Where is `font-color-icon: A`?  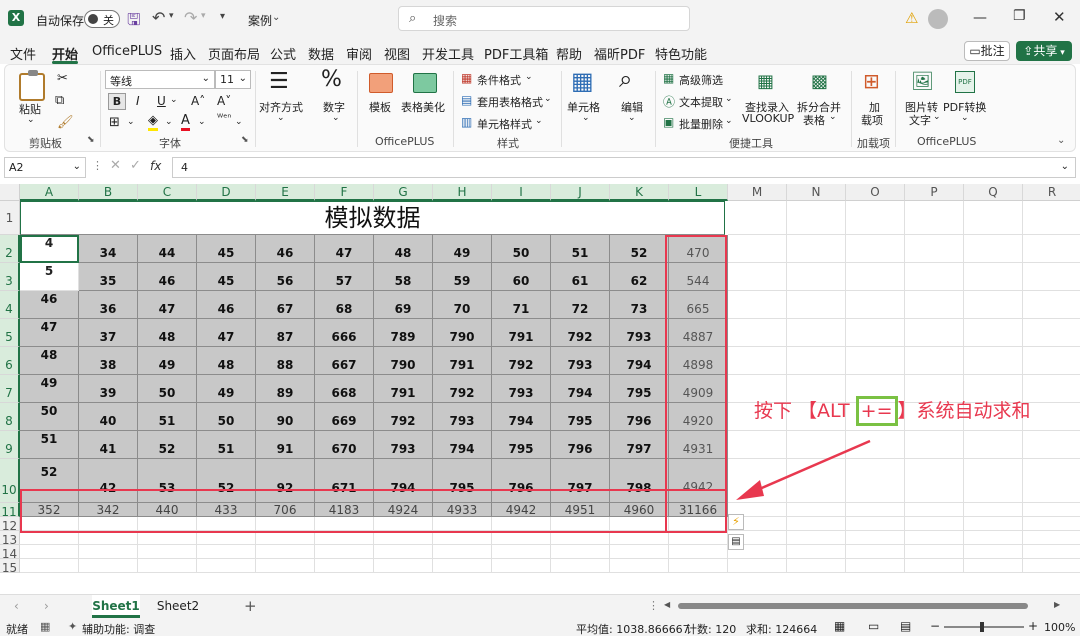
font-color-icon: A is located at coordinates (185, 122).